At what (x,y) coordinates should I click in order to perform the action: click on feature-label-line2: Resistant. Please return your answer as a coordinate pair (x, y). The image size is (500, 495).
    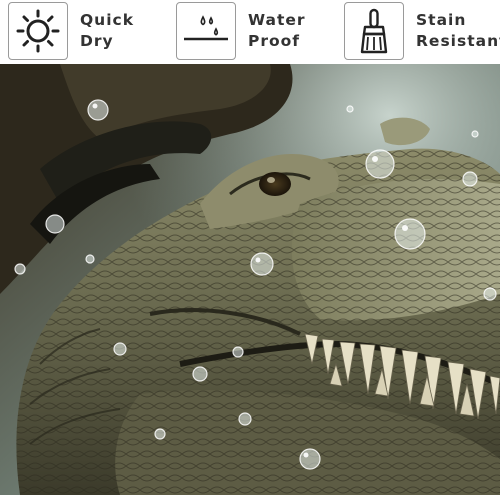
    Looking at the image, I should click on (458, 41).